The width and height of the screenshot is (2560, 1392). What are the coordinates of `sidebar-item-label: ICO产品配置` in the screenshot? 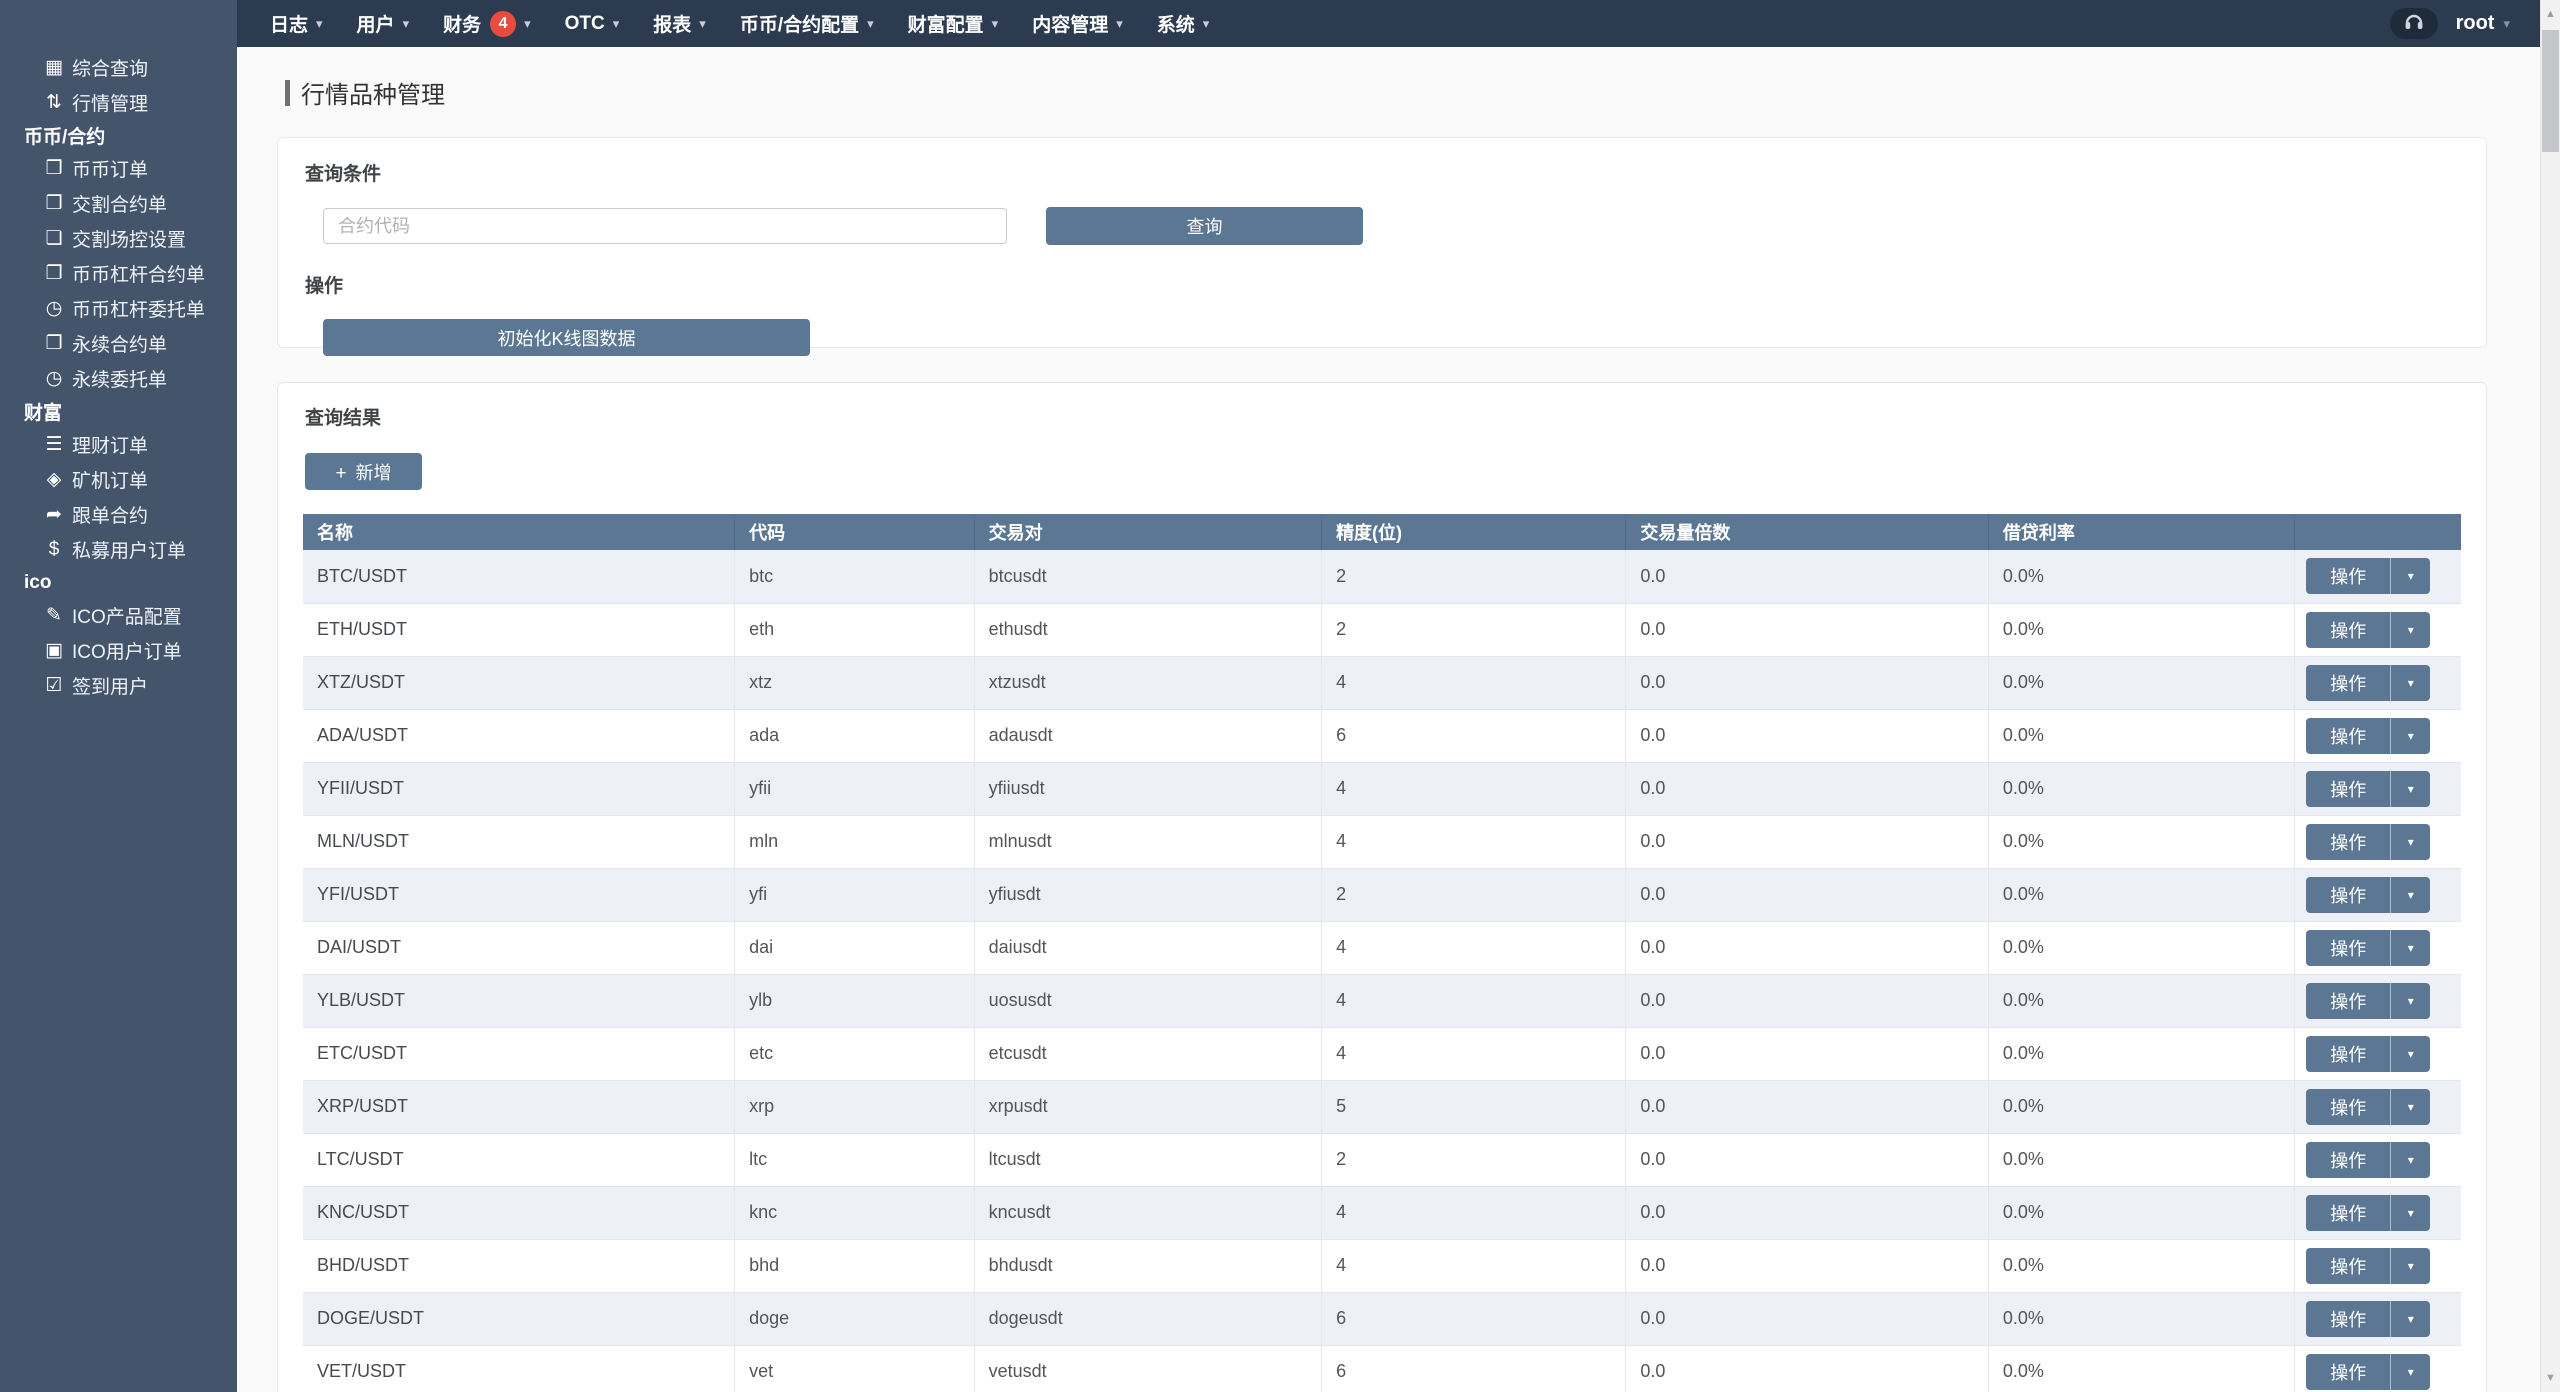 It's located at (127, 617).